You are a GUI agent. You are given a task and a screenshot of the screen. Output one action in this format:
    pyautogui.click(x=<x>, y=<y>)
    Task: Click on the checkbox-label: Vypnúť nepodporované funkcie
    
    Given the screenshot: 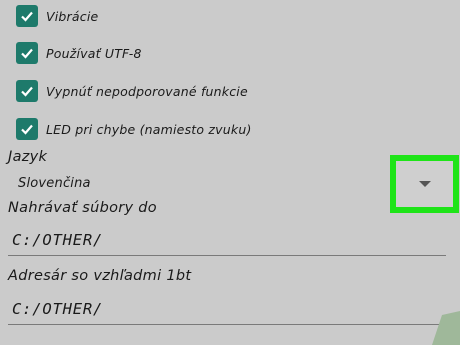 What is the action you would take?
    pyautogui.click(x=147, y=91)
    